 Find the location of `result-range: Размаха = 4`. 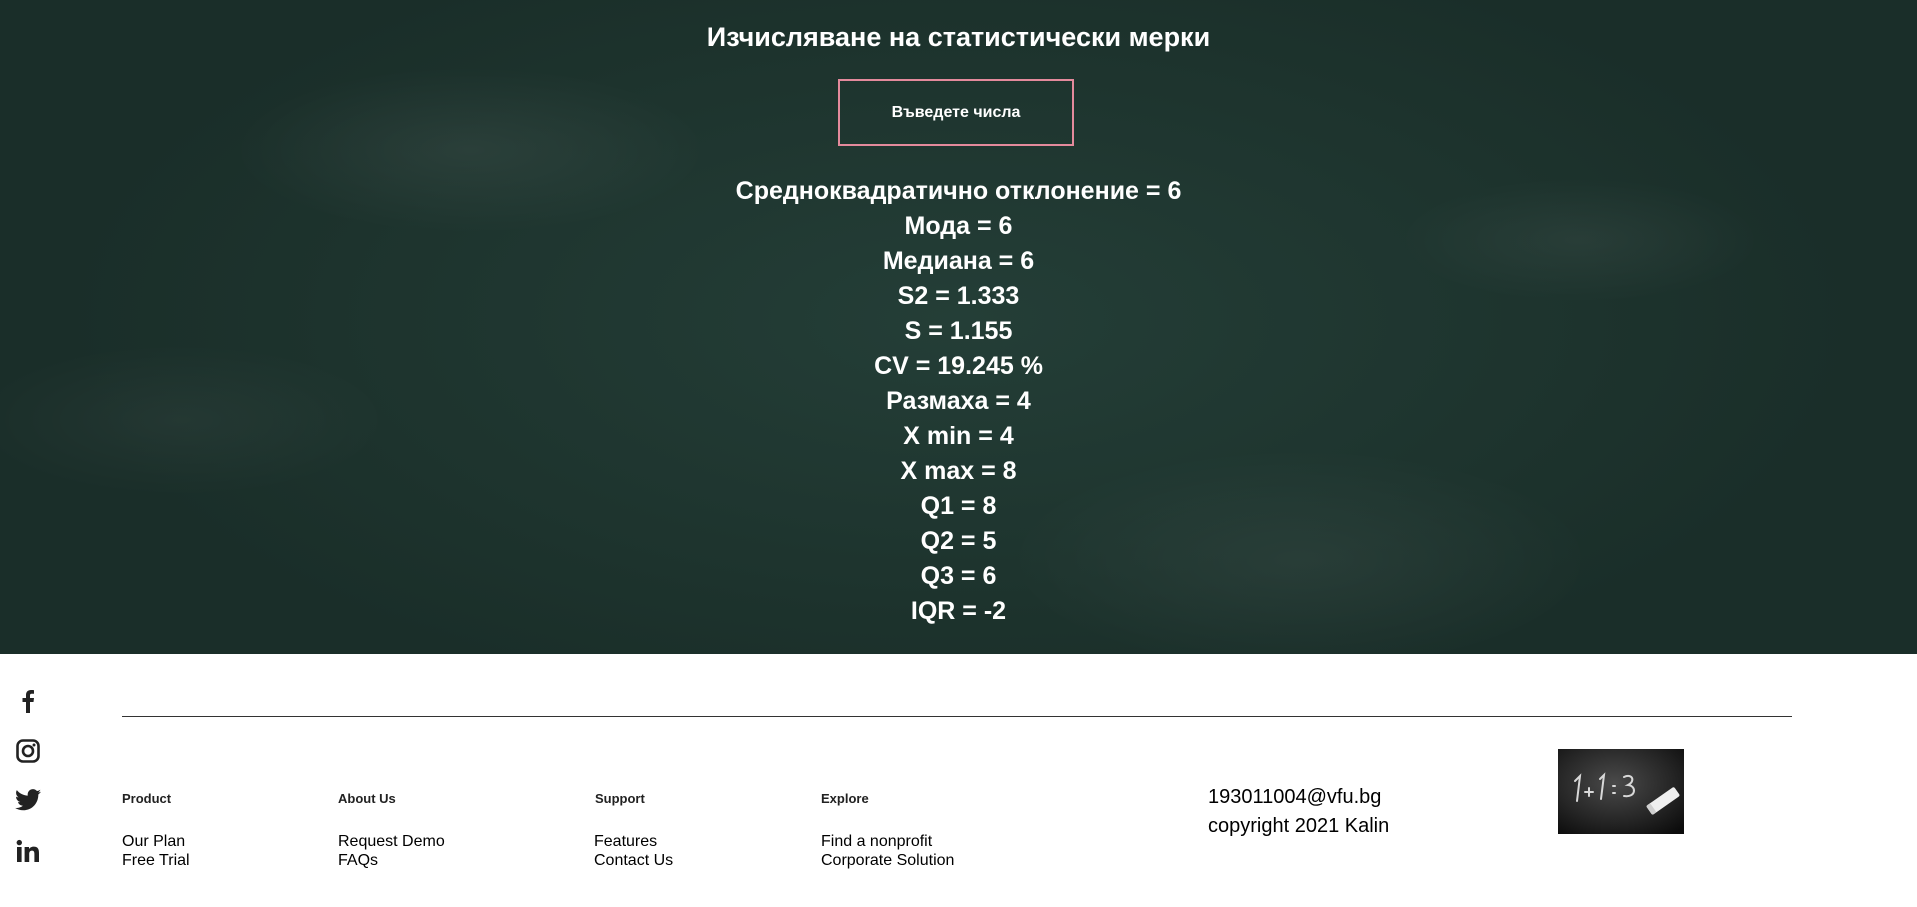

result-range: Размаха = 4 is located at coordinates (958, 401).